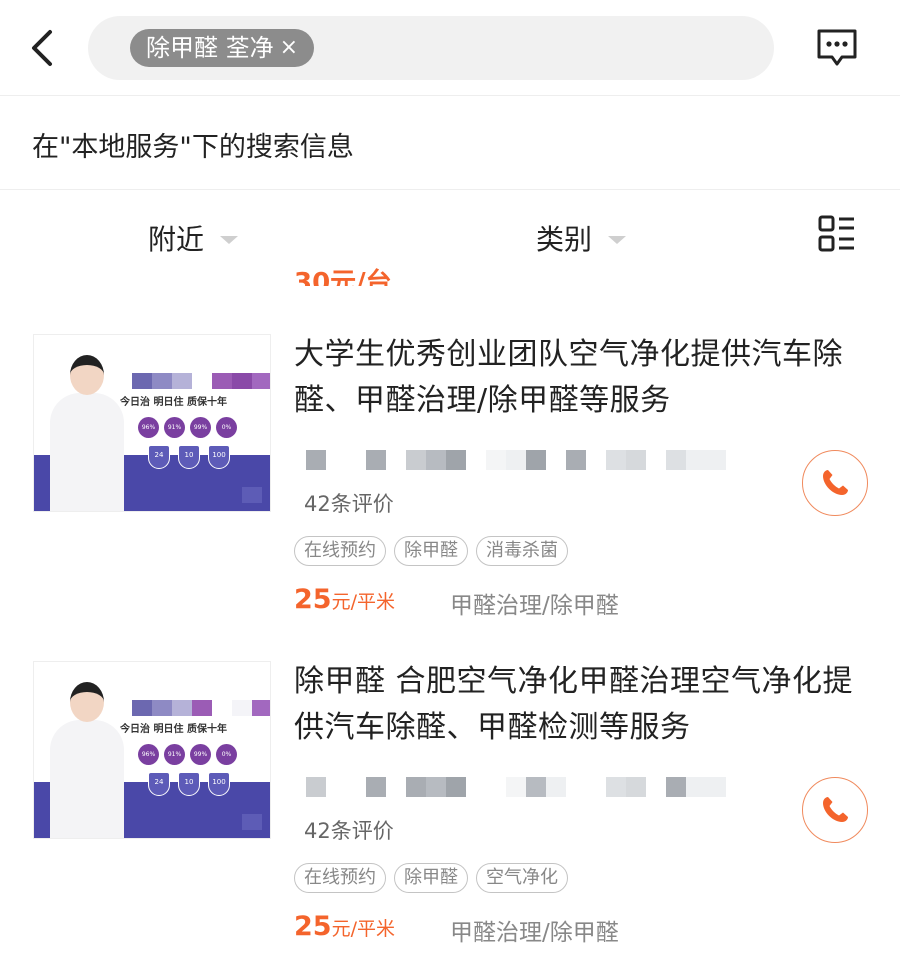 The height and width of the screenshot is (960, 900). Describe the element at coordinates (431, 48) in the screenshot. I see `search-box: 除甲醛 荃净 ×` at that location.